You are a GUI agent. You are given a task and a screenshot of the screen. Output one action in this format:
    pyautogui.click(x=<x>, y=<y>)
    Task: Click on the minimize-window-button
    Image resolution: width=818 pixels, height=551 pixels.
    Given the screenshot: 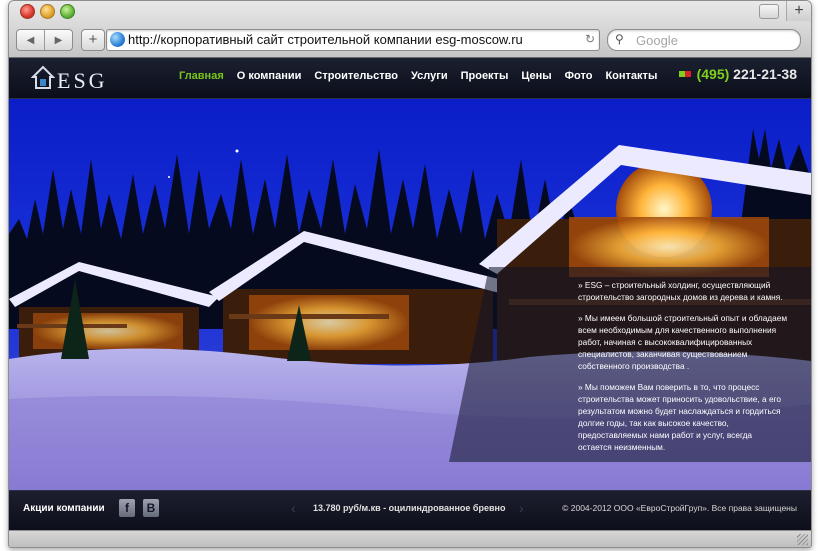 What is the action you would take?
    pyautogui.click(x=47, y=11)
    